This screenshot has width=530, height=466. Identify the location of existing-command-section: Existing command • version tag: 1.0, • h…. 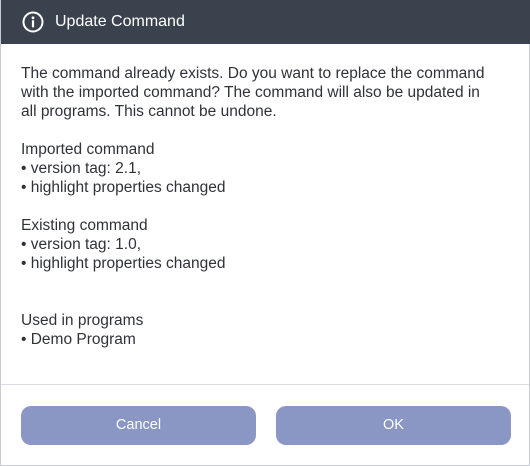
(266, 244).